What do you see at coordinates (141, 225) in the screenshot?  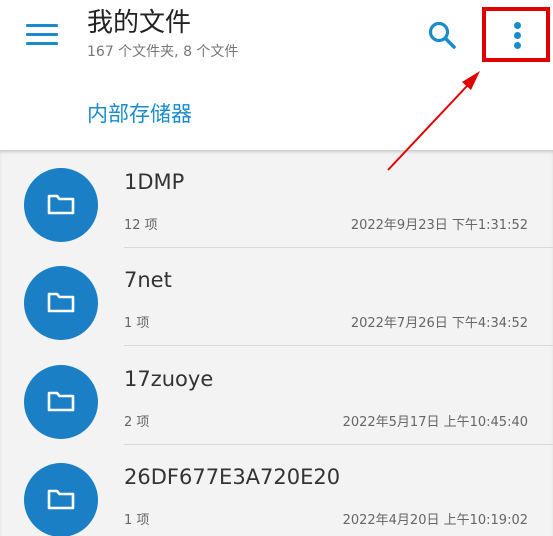 I see `item-count: 12 项` at bounding box center [141, 225].